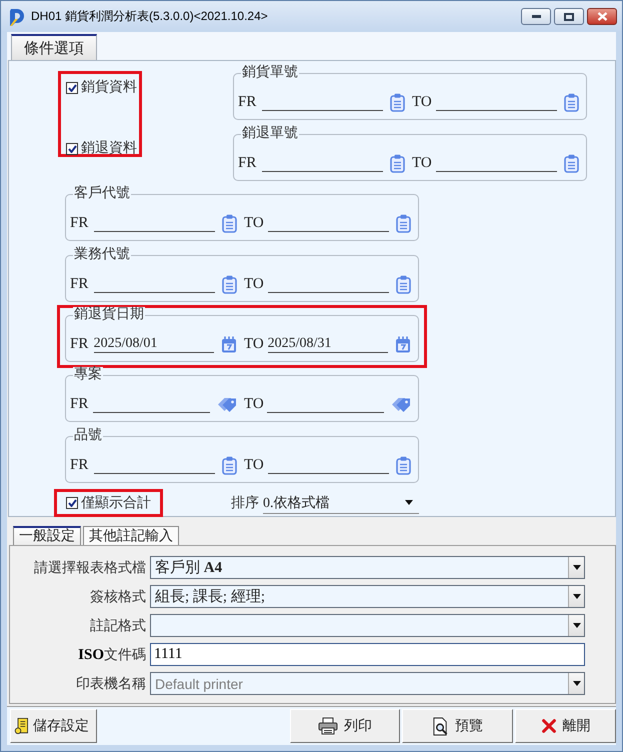 This screenshot has height=752, width=623. What do you see at coordinates (270, 134) in the screenshot?
I see `group-title: 銷退單號` at bounding box center [270, 134].